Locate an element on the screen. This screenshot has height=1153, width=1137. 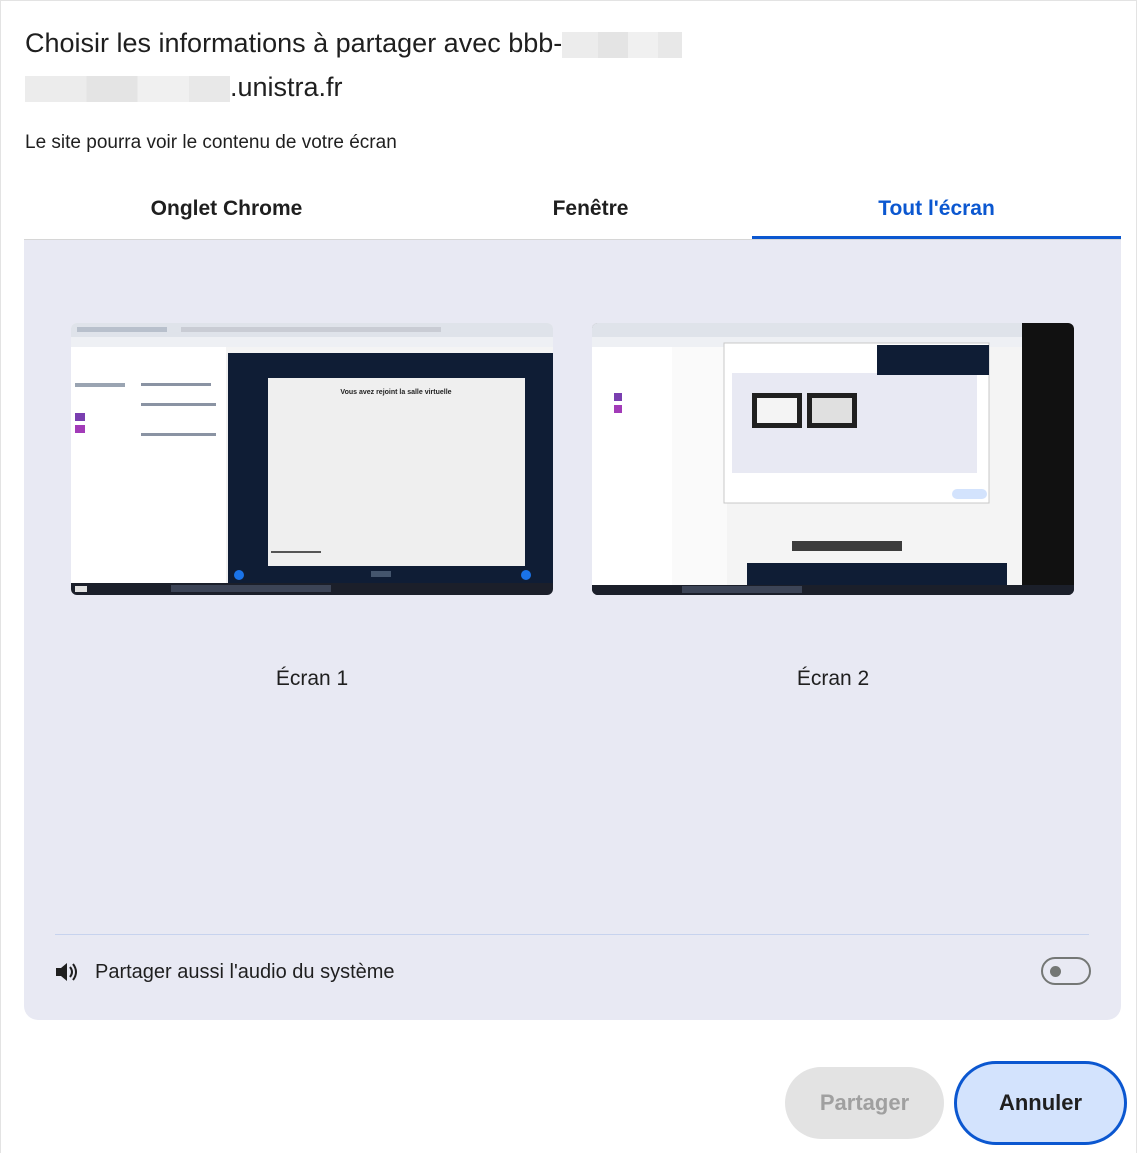
speaker-icon is located at coordinates (66, 972).